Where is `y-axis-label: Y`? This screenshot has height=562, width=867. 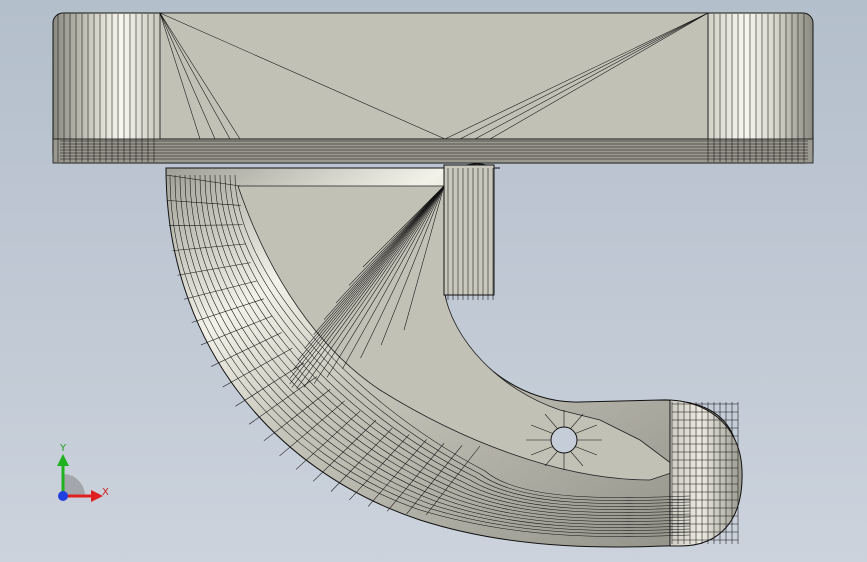
y-axis-label: Y is located at coordinates (63, 448).